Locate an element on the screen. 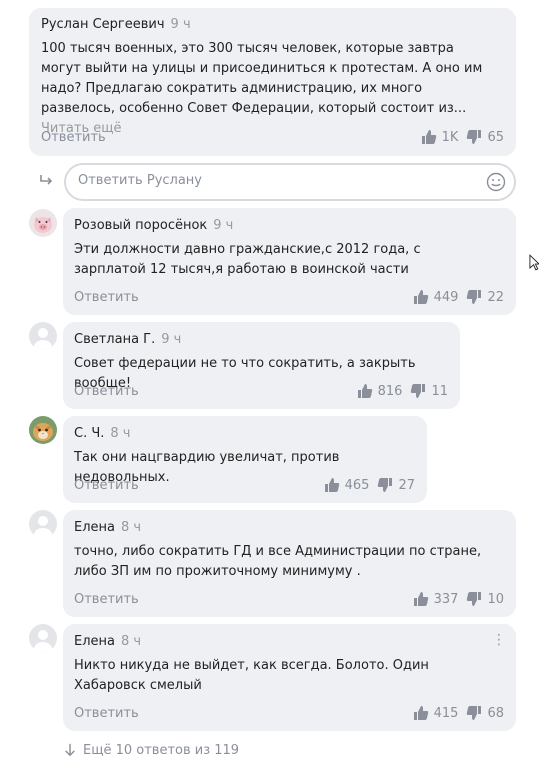 The height and width of the screenshot is (769, 539). mouse-cursor-icon is located at coordinates (534, 262).